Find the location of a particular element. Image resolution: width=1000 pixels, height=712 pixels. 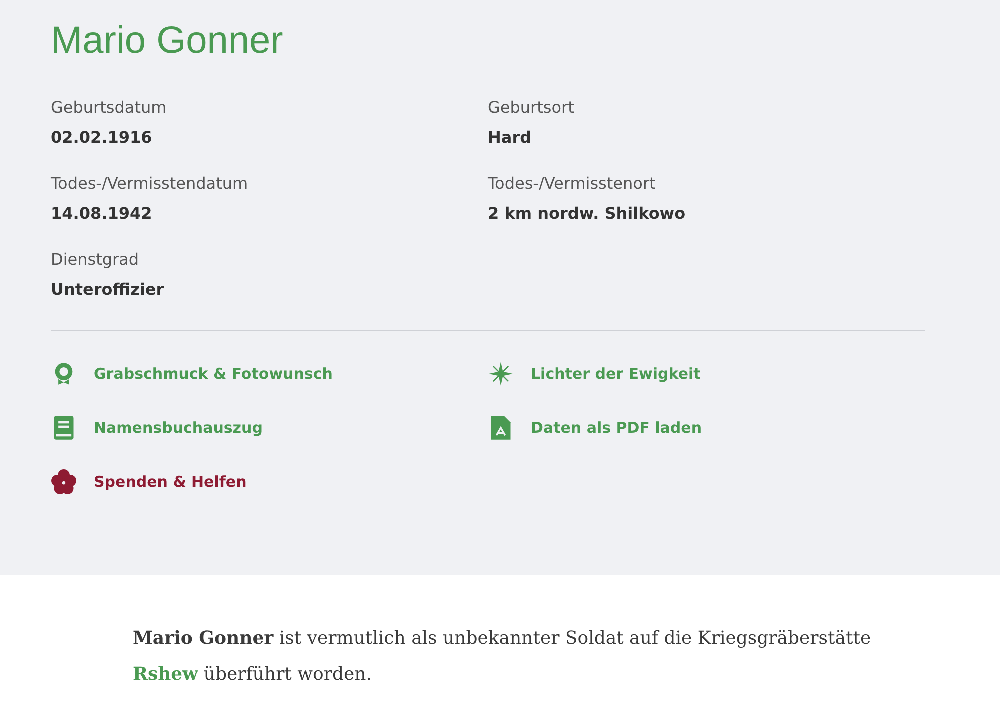

burial-note: Mario Gonner ist vermutlich als unbekannter Soldat auf die Kriegsgräberstätte Rshew überführt worden. is located at coordinates (502, 657).